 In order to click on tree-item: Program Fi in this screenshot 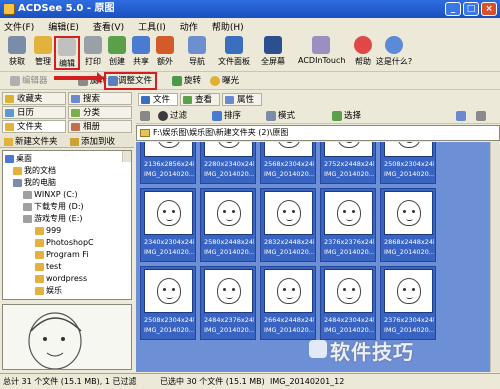, I will do `click(62, 254)`.